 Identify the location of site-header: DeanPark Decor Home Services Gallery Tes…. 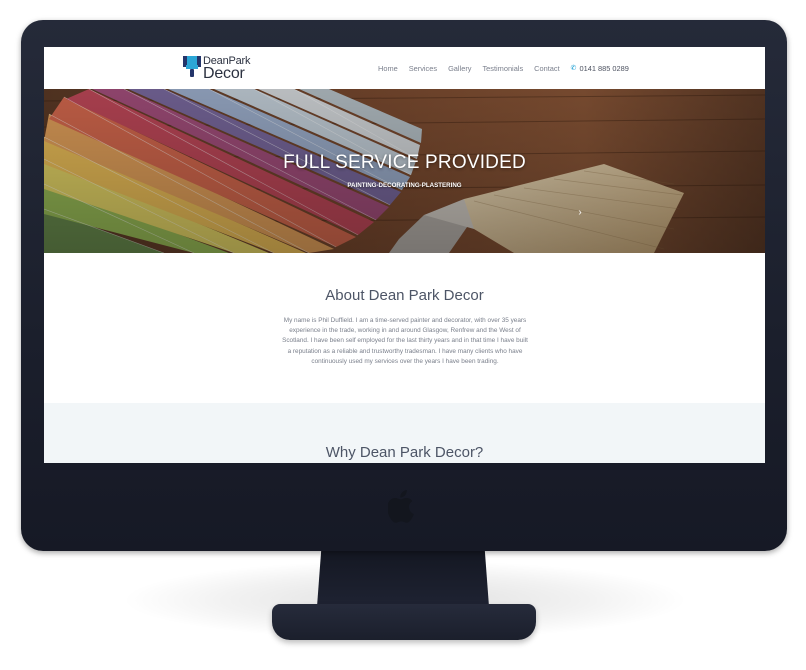
(404, 68).